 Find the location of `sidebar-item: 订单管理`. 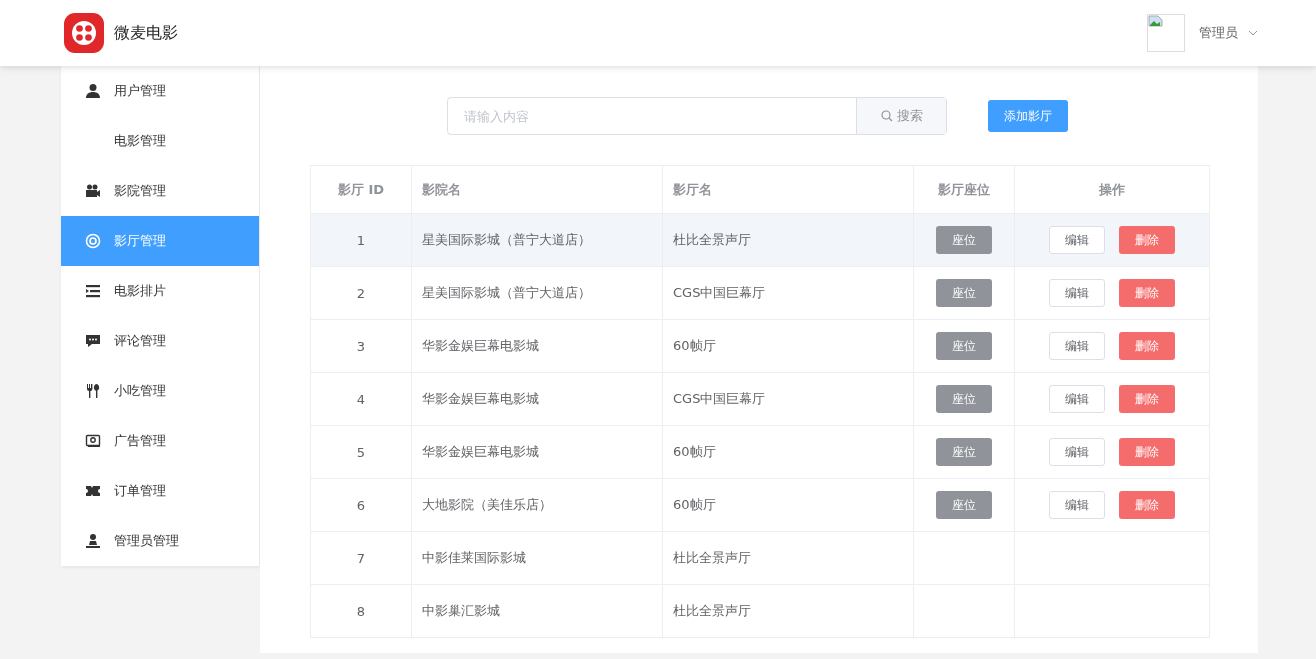

sidebar-item: 订单管理 is located at coordinates (160, 491).